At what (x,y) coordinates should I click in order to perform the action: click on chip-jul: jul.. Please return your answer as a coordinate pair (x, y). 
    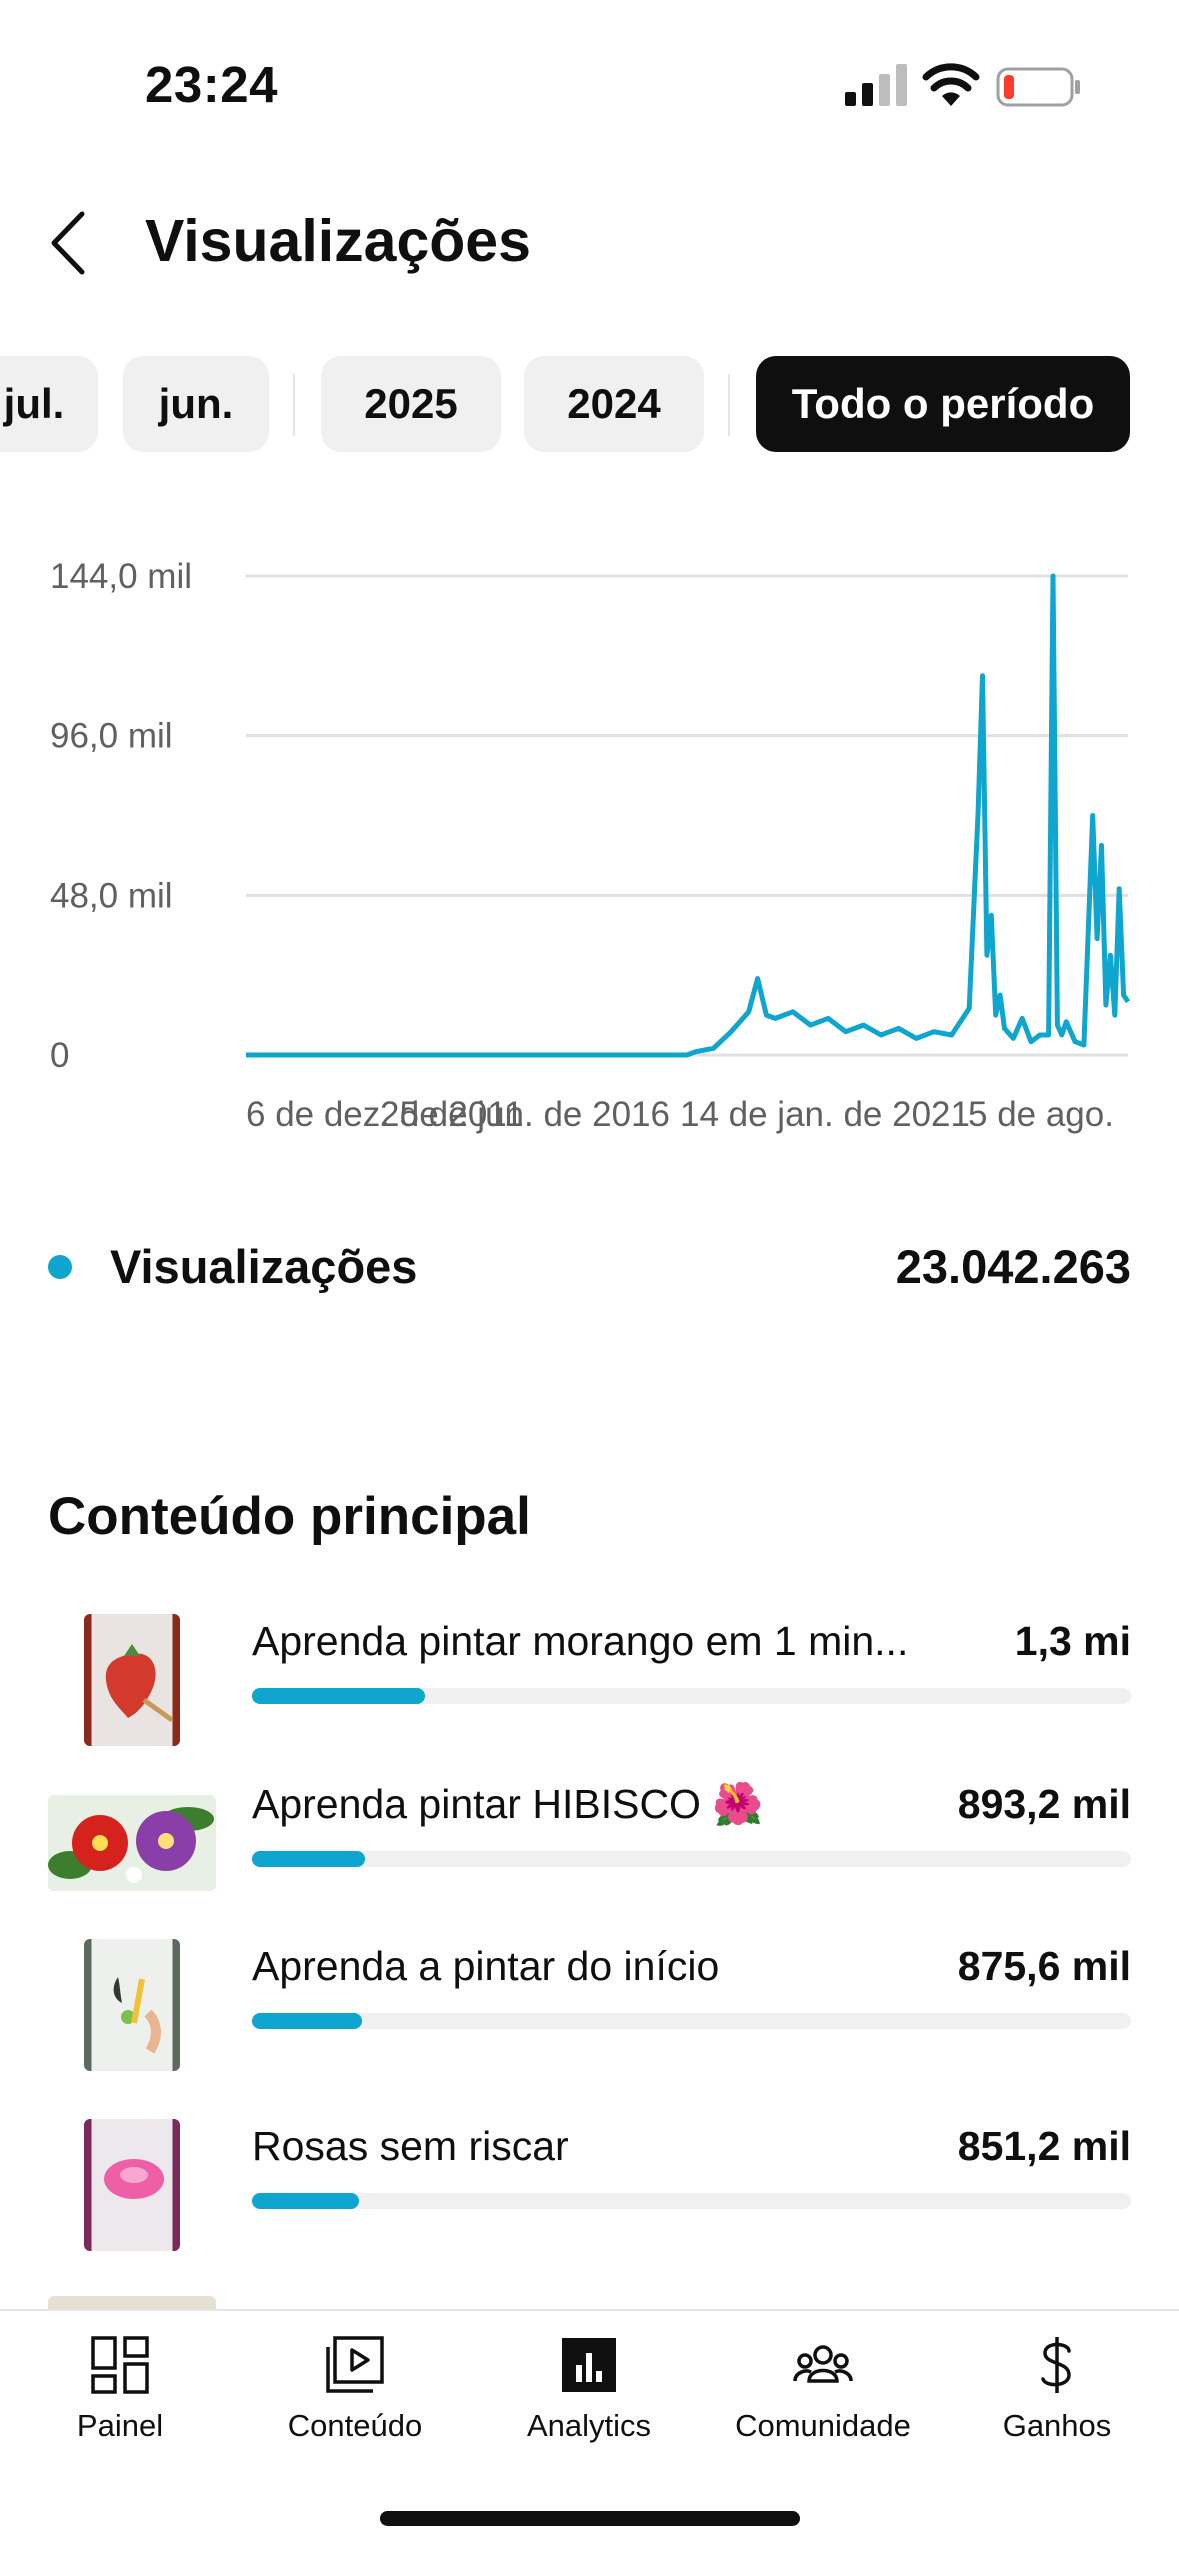
    Looking at the image, I should click on (49, 404).